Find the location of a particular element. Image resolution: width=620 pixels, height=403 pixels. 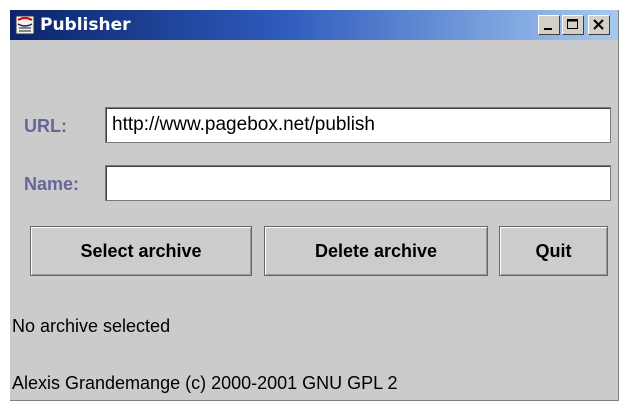

delete-archive-button: Delete archive is located at coordinates (376, 251).